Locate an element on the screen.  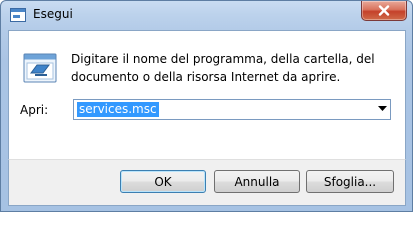
ok-button: OK is located at coordinates (163, 181).